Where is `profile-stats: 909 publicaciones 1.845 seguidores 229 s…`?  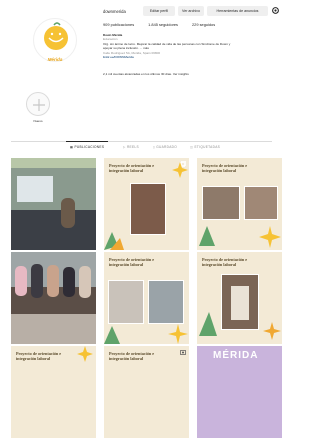 profile-stats: 909 publicaciones 1.845 seguidores 229 s… is located at coordinates (159, 24).